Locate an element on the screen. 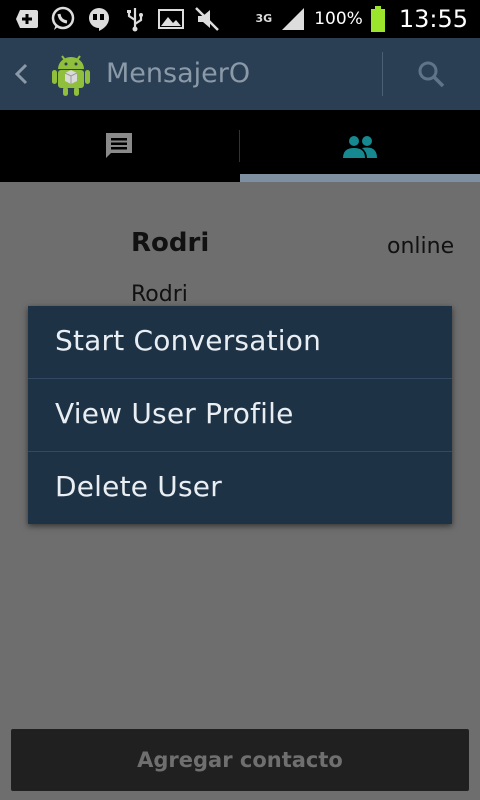  search-icon is located at coordinates (431, 74).